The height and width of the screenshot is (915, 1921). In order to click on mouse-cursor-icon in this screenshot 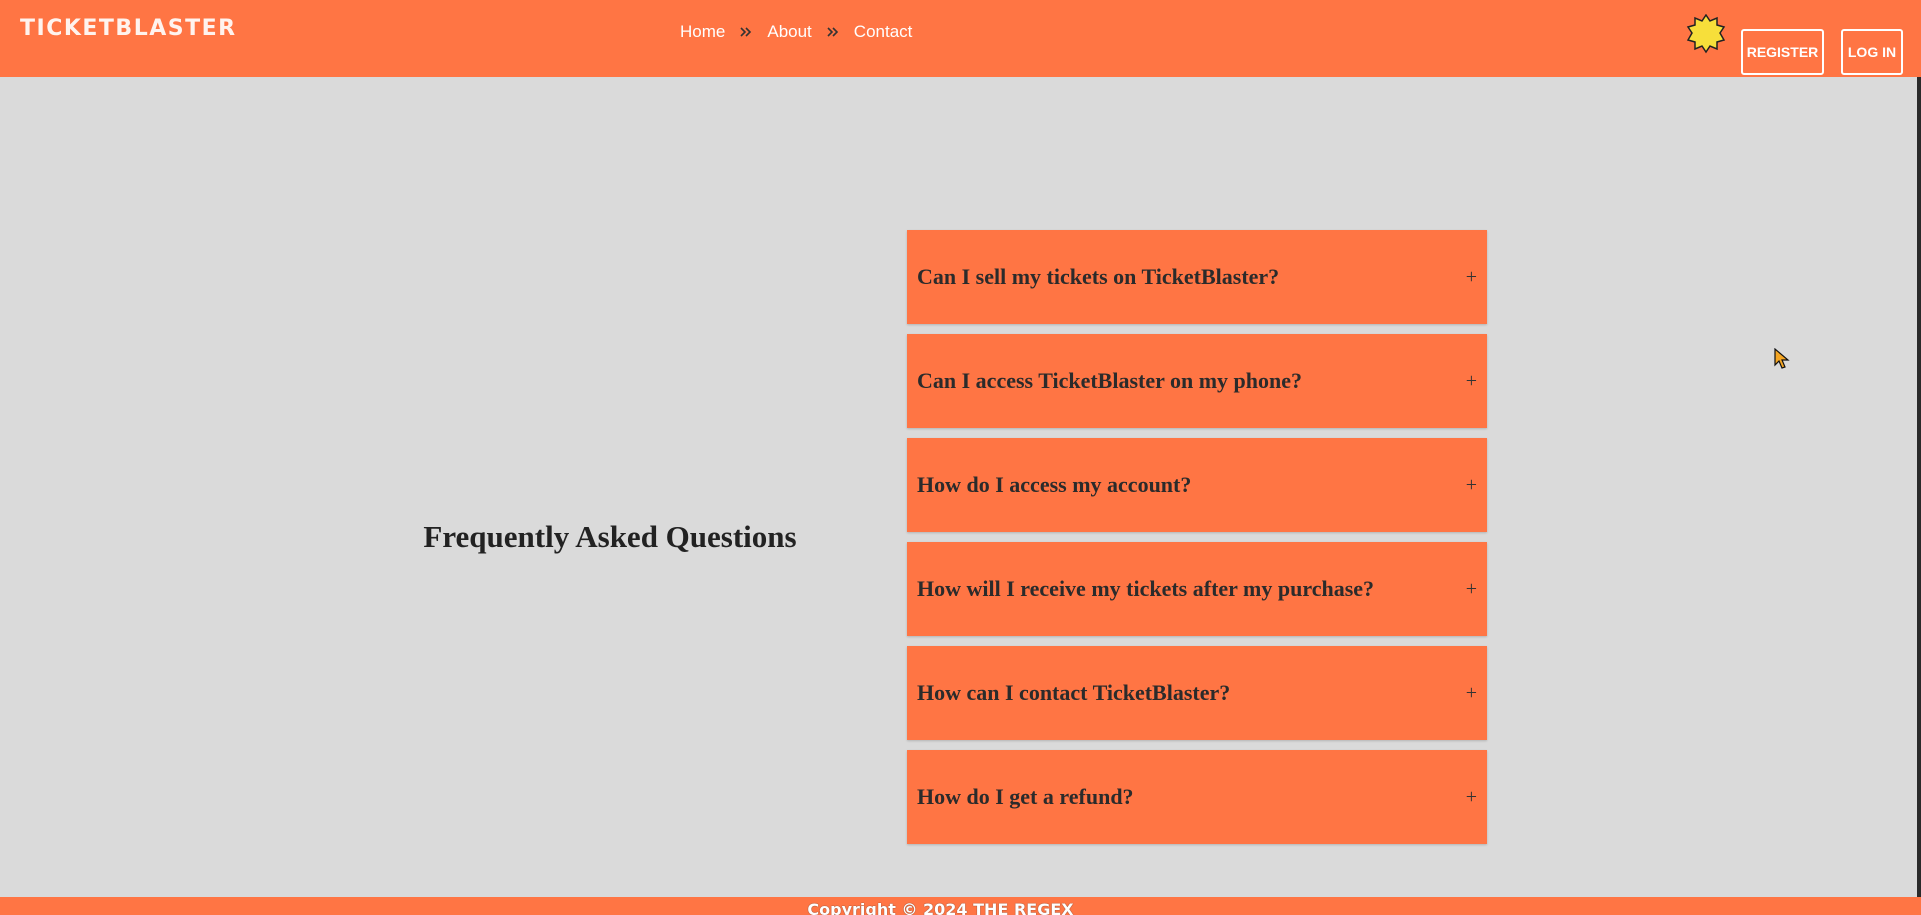, I will do `click(1782, 358)`.